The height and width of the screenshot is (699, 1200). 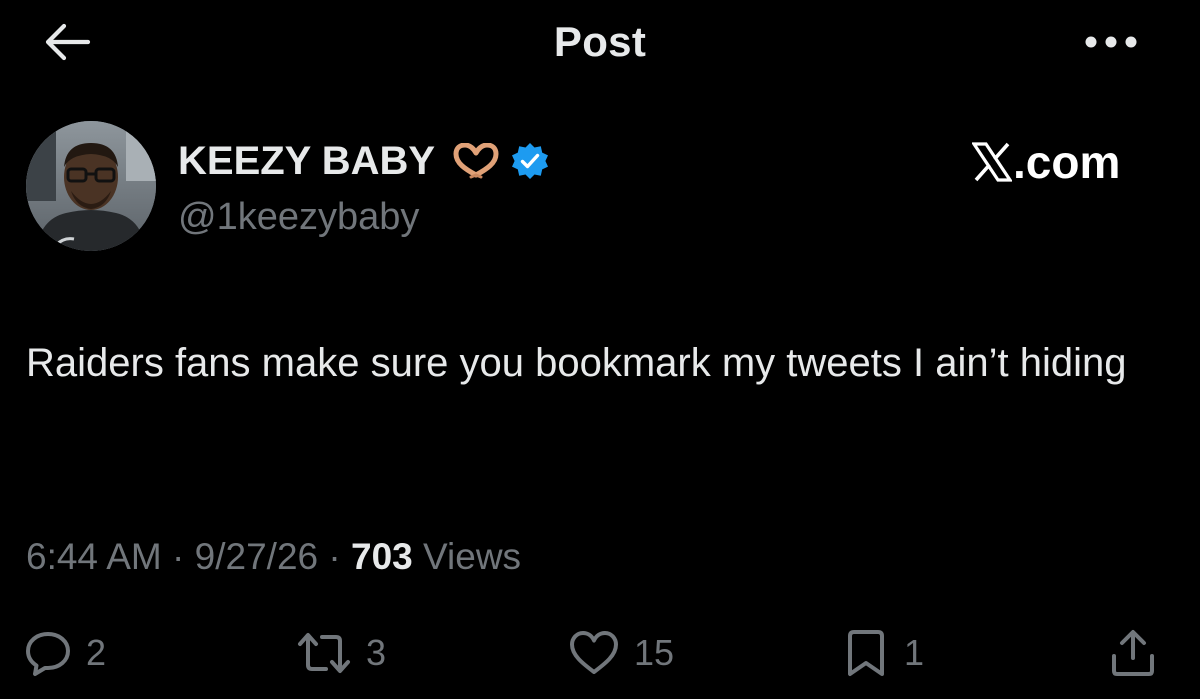 I want to click on author-handle: @1keezybaby, so click(x=298, y=217).